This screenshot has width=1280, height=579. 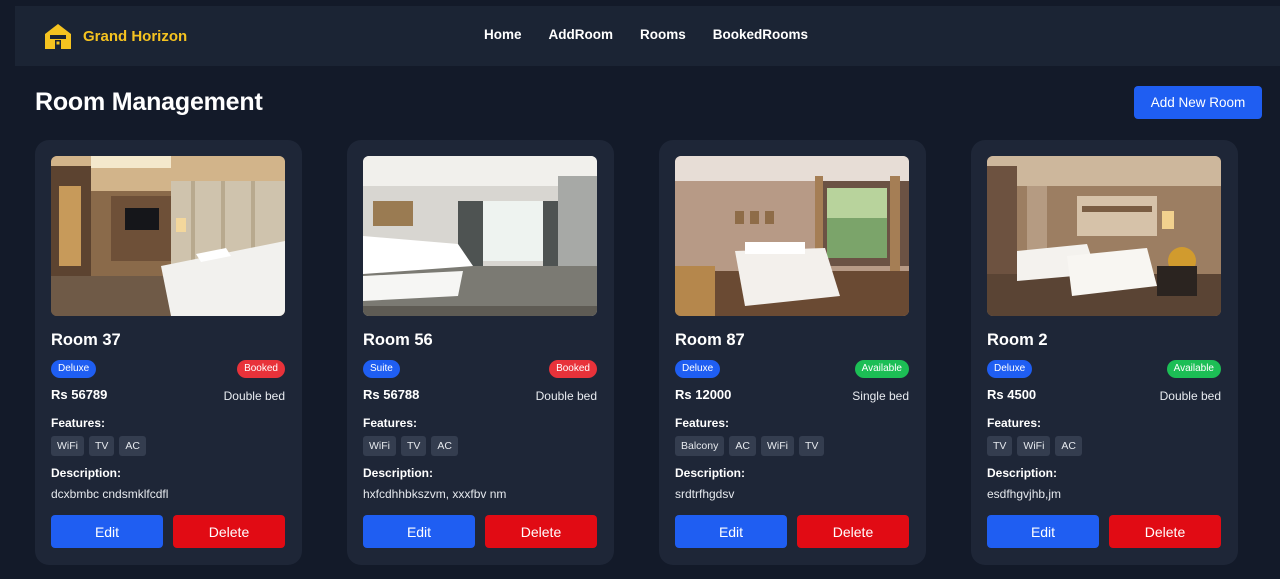 I want to click on page-title: Room Management, so click(x=149, y=102).